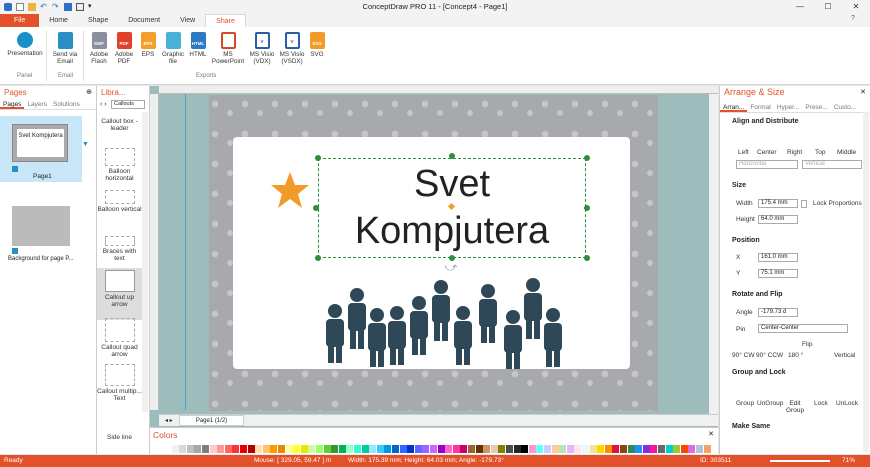 The image size is (870, 467). What do you see at coordinates (795, 355) in the screenshot?
I see `rotate-180-button: 180 °` at bounding box center [795, 355].